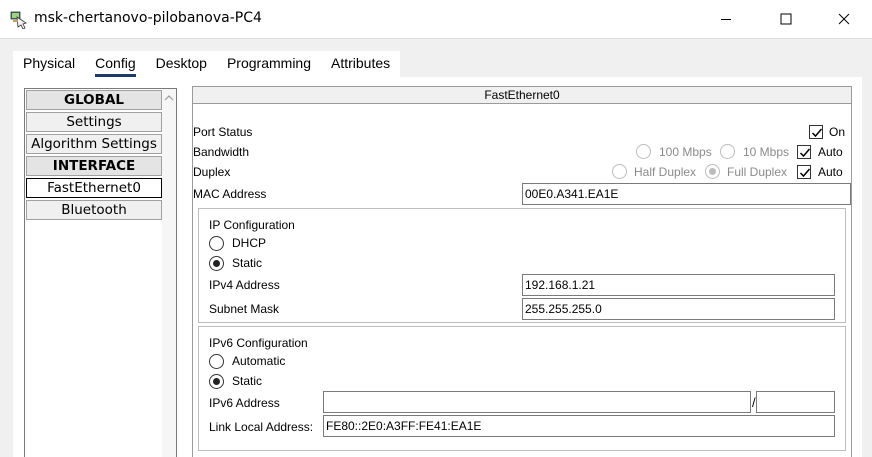 This screenshot has width=872, height=457. I want to click on bandwidth-auto-checkbox, so click(804, 152).